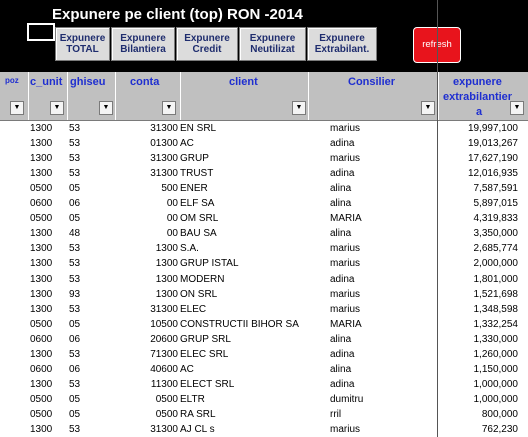 This screenshot has height=437, width=528. What do you see at coordinates (202, 279) in the screenshot?
I see `cell-client: MODERN` at bounding box center [202, 279].